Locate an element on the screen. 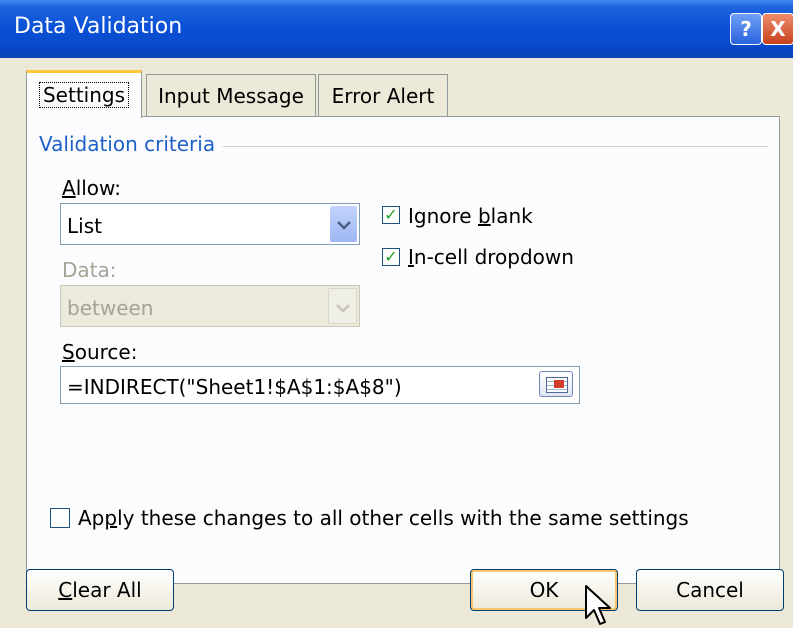 Image resolution: width=793 pixels, height=628 pixels. clear-all-rest: lear All is located at coordinates (107, 590).